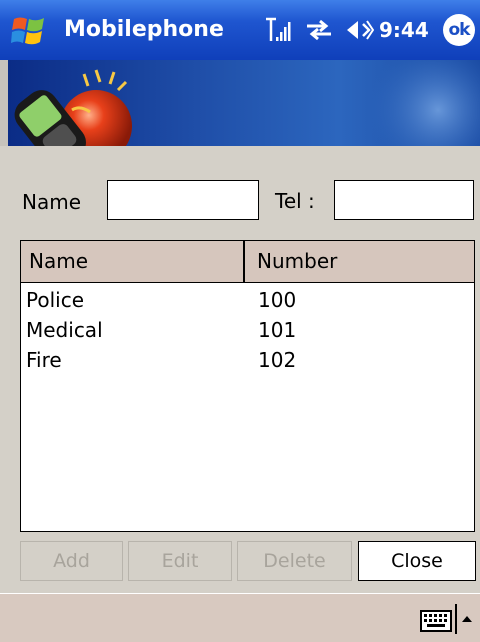 This screenshot has width=480, height=642. Describe the element at coordinates (133, 261) in the screenshot. I see `column-header-name: Name` at that location.